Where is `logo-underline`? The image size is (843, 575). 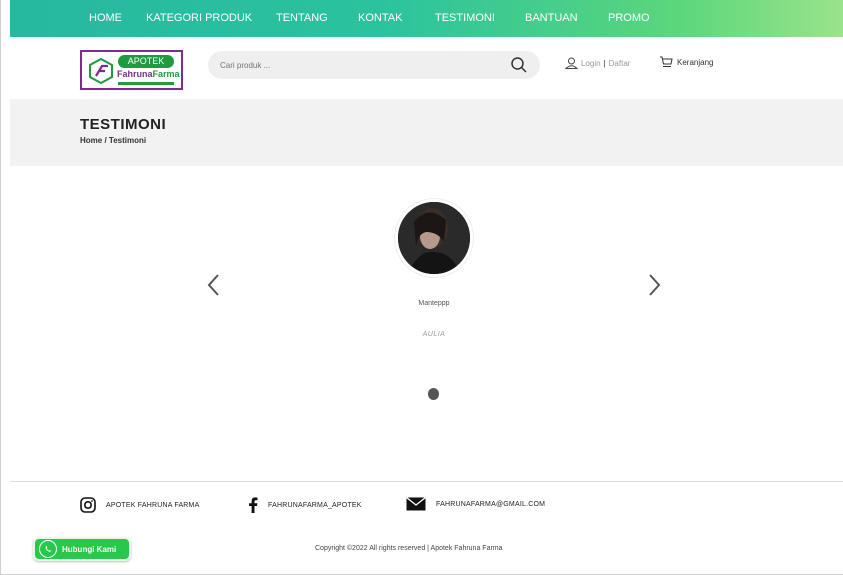 logo-underline is located at coordinates (146, 83).